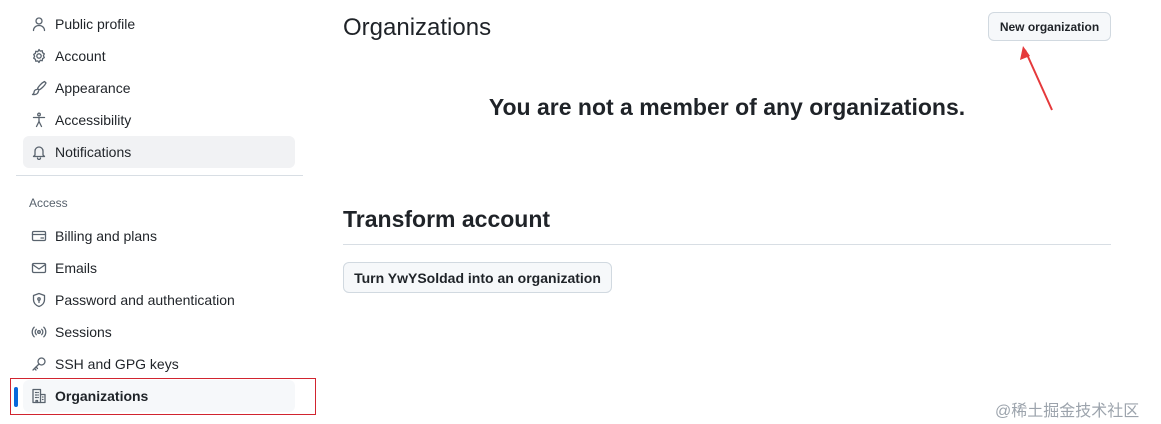  What do you see at coordinates (80, 56) in the screenshot?
I see `sidebar-item-label: Account` at bounding box center [80, 56].